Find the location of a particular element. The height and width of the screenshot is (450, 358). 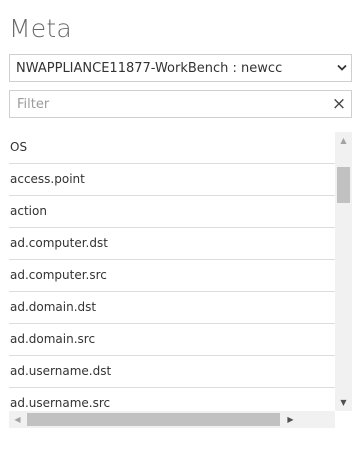

vertical-scroll-thumb is located at coordinates (343, 185).